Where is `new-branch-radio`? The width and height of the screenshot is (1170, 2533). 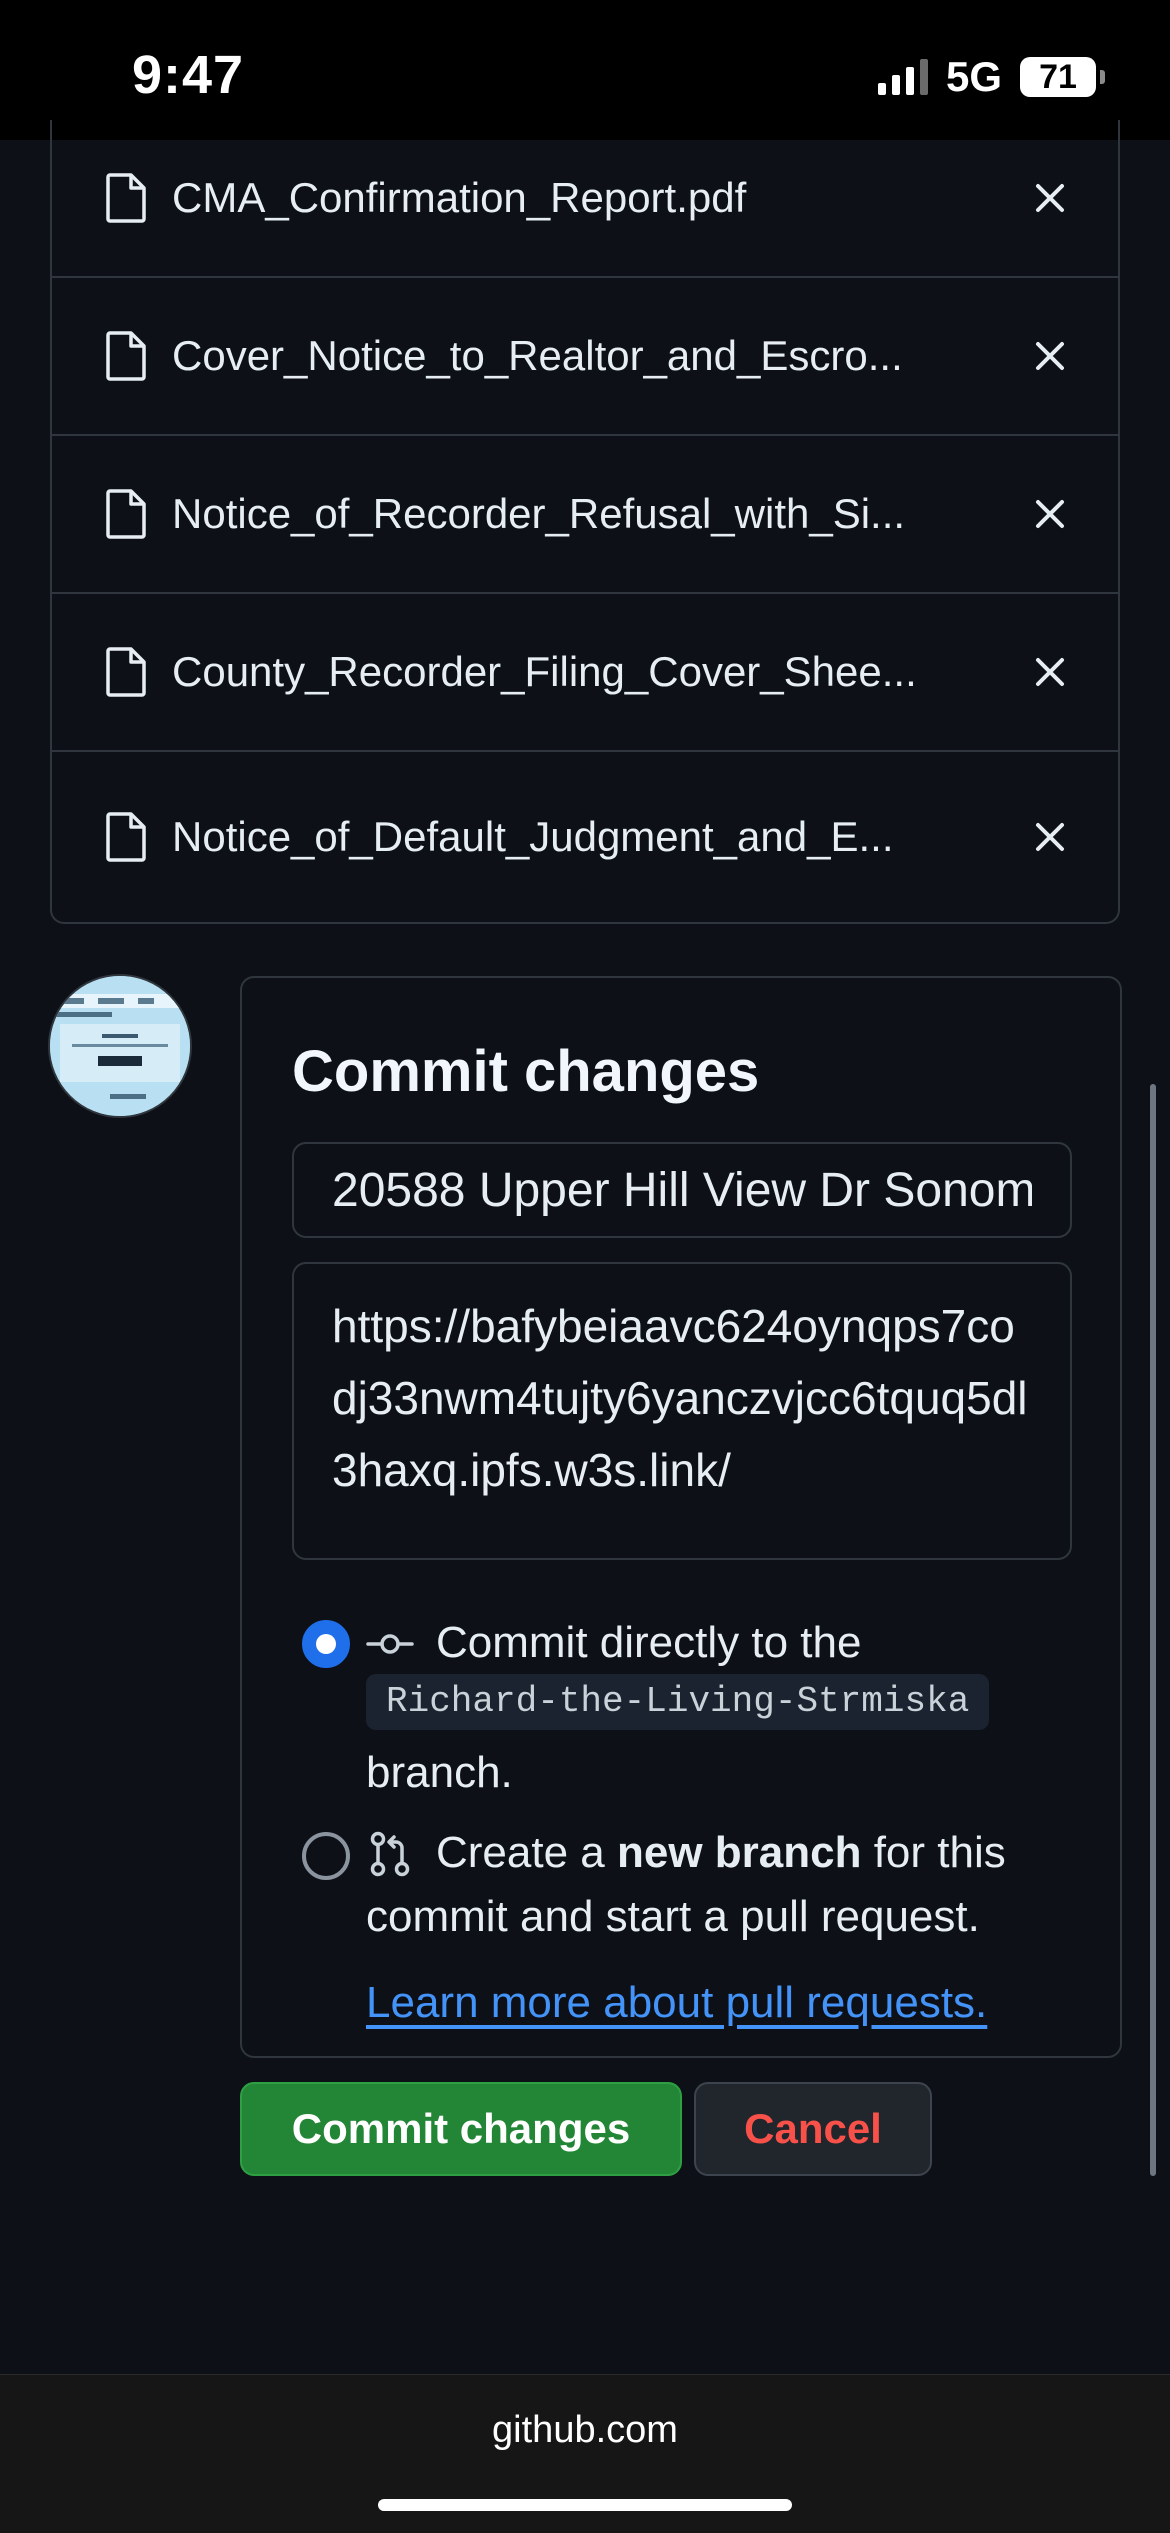
new-branch-radio is located at coordinates (326, 1856).